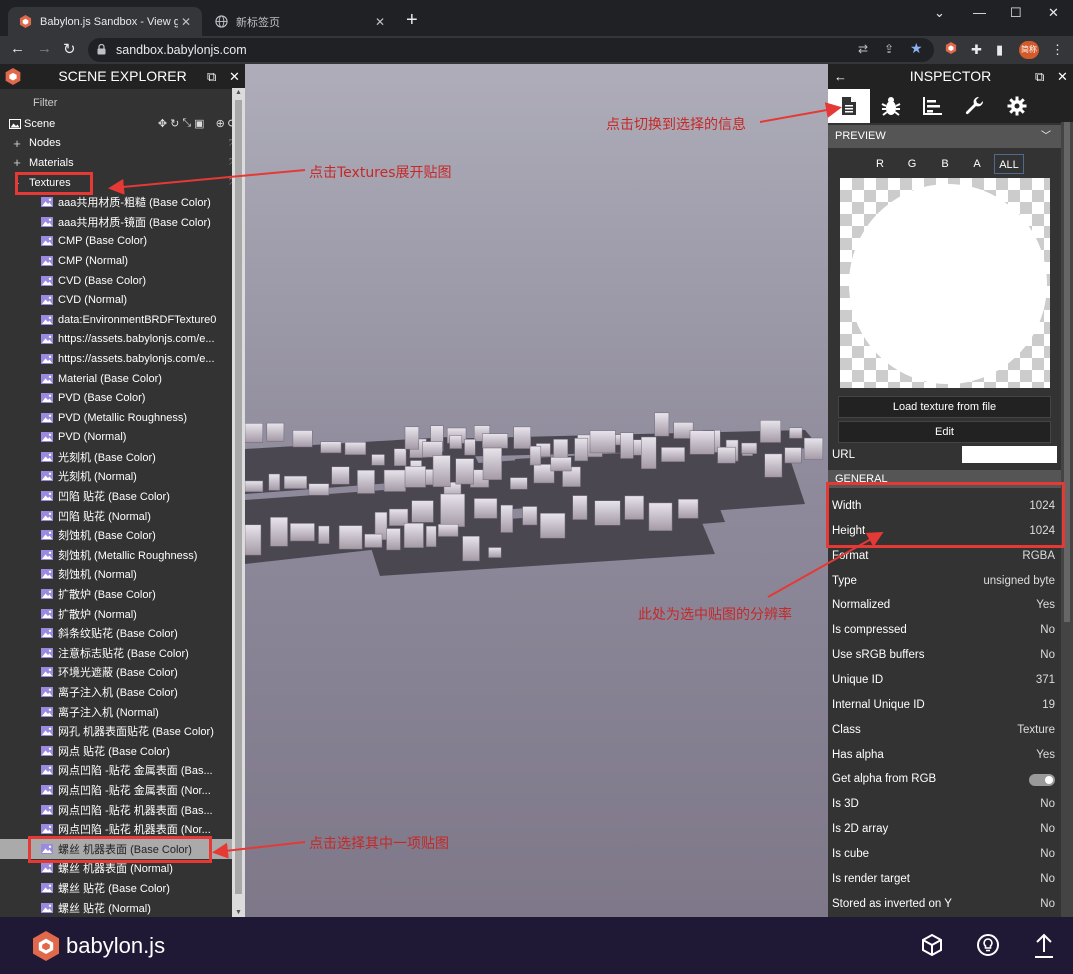 This screenshot has height=974, width=1073. I want to click on texture-item: 离子注入机 (Base Color), so click(116, 692).